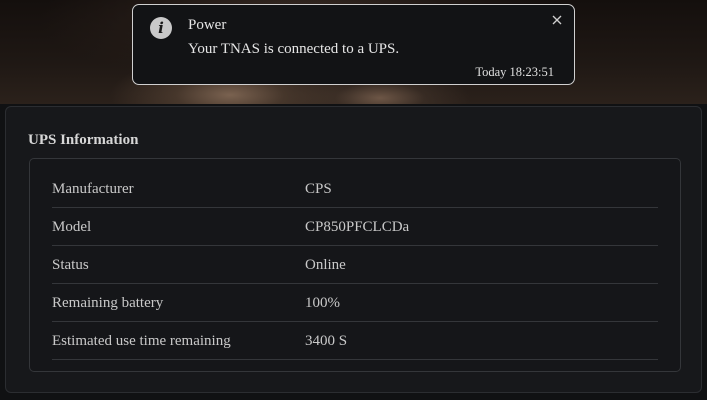 This screenshot has height=400, width=707. What do you see at coordinates (72, 227) in the screenshot?
I see `row-label: Model` at bounding box center [72, 227].